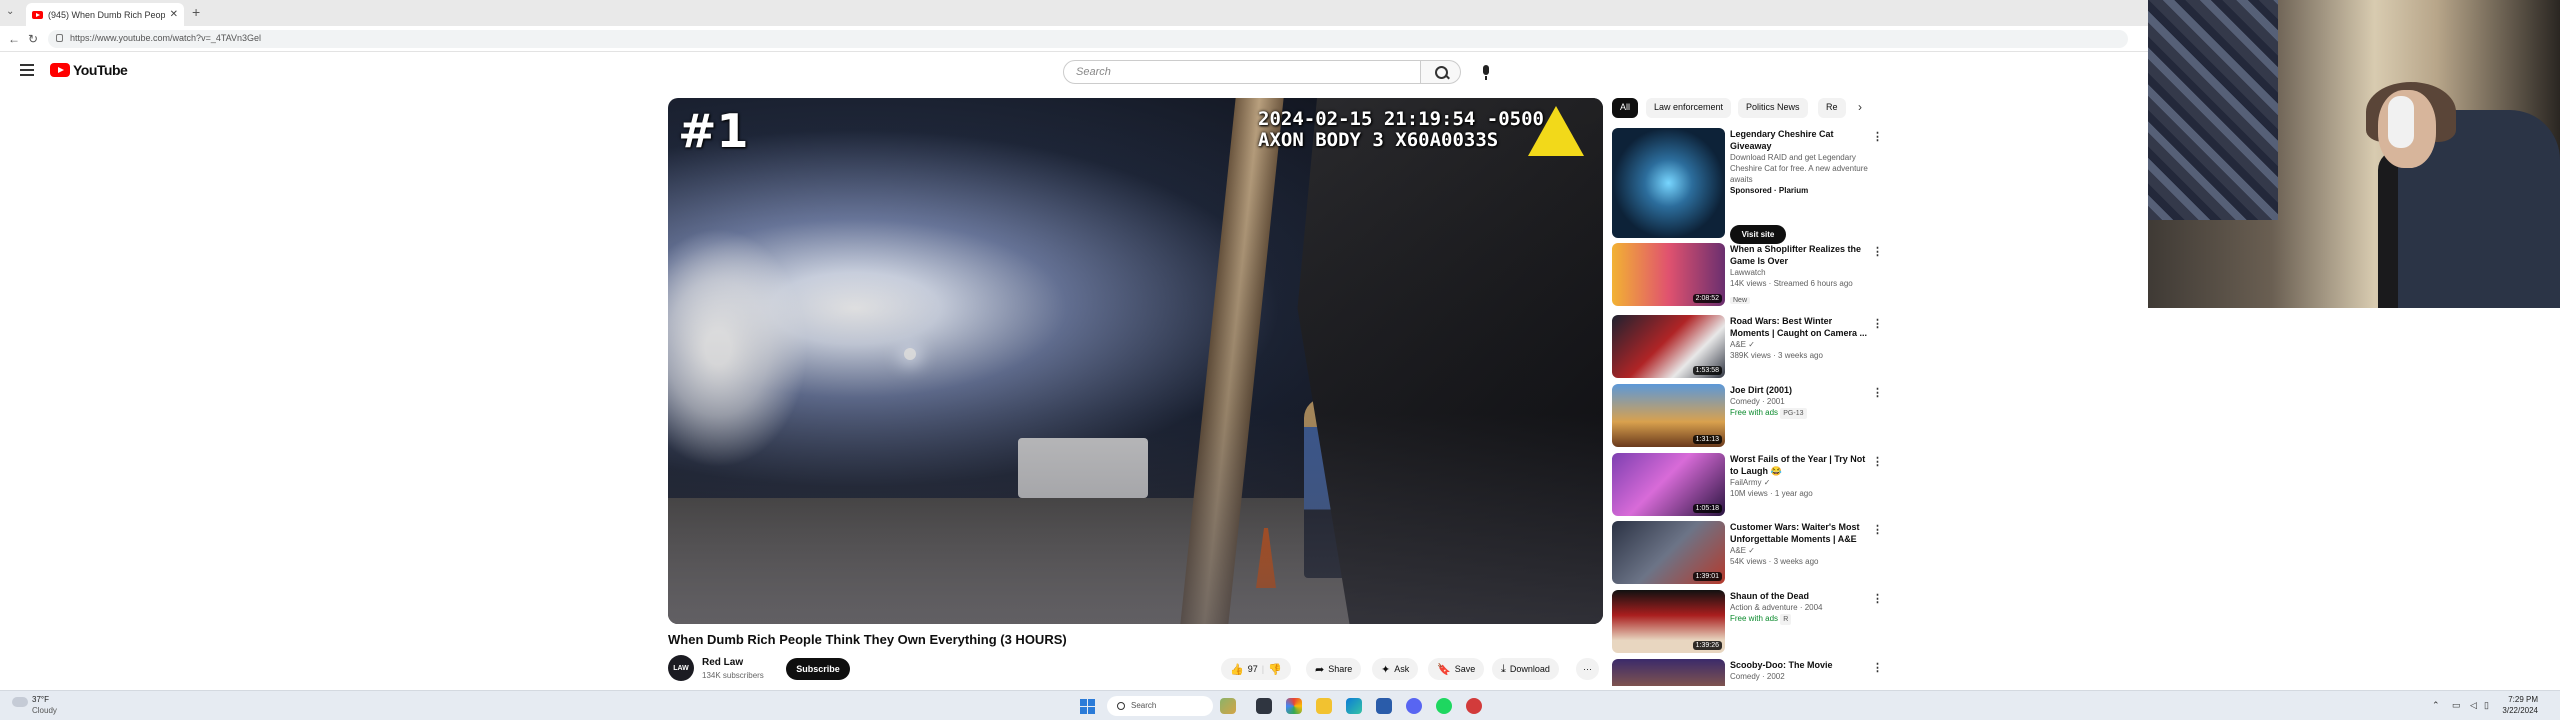 Image resolution: width=2560 pixels, height=720 pixels. I want to click on channel-name: Red Law, so click(722, 662).